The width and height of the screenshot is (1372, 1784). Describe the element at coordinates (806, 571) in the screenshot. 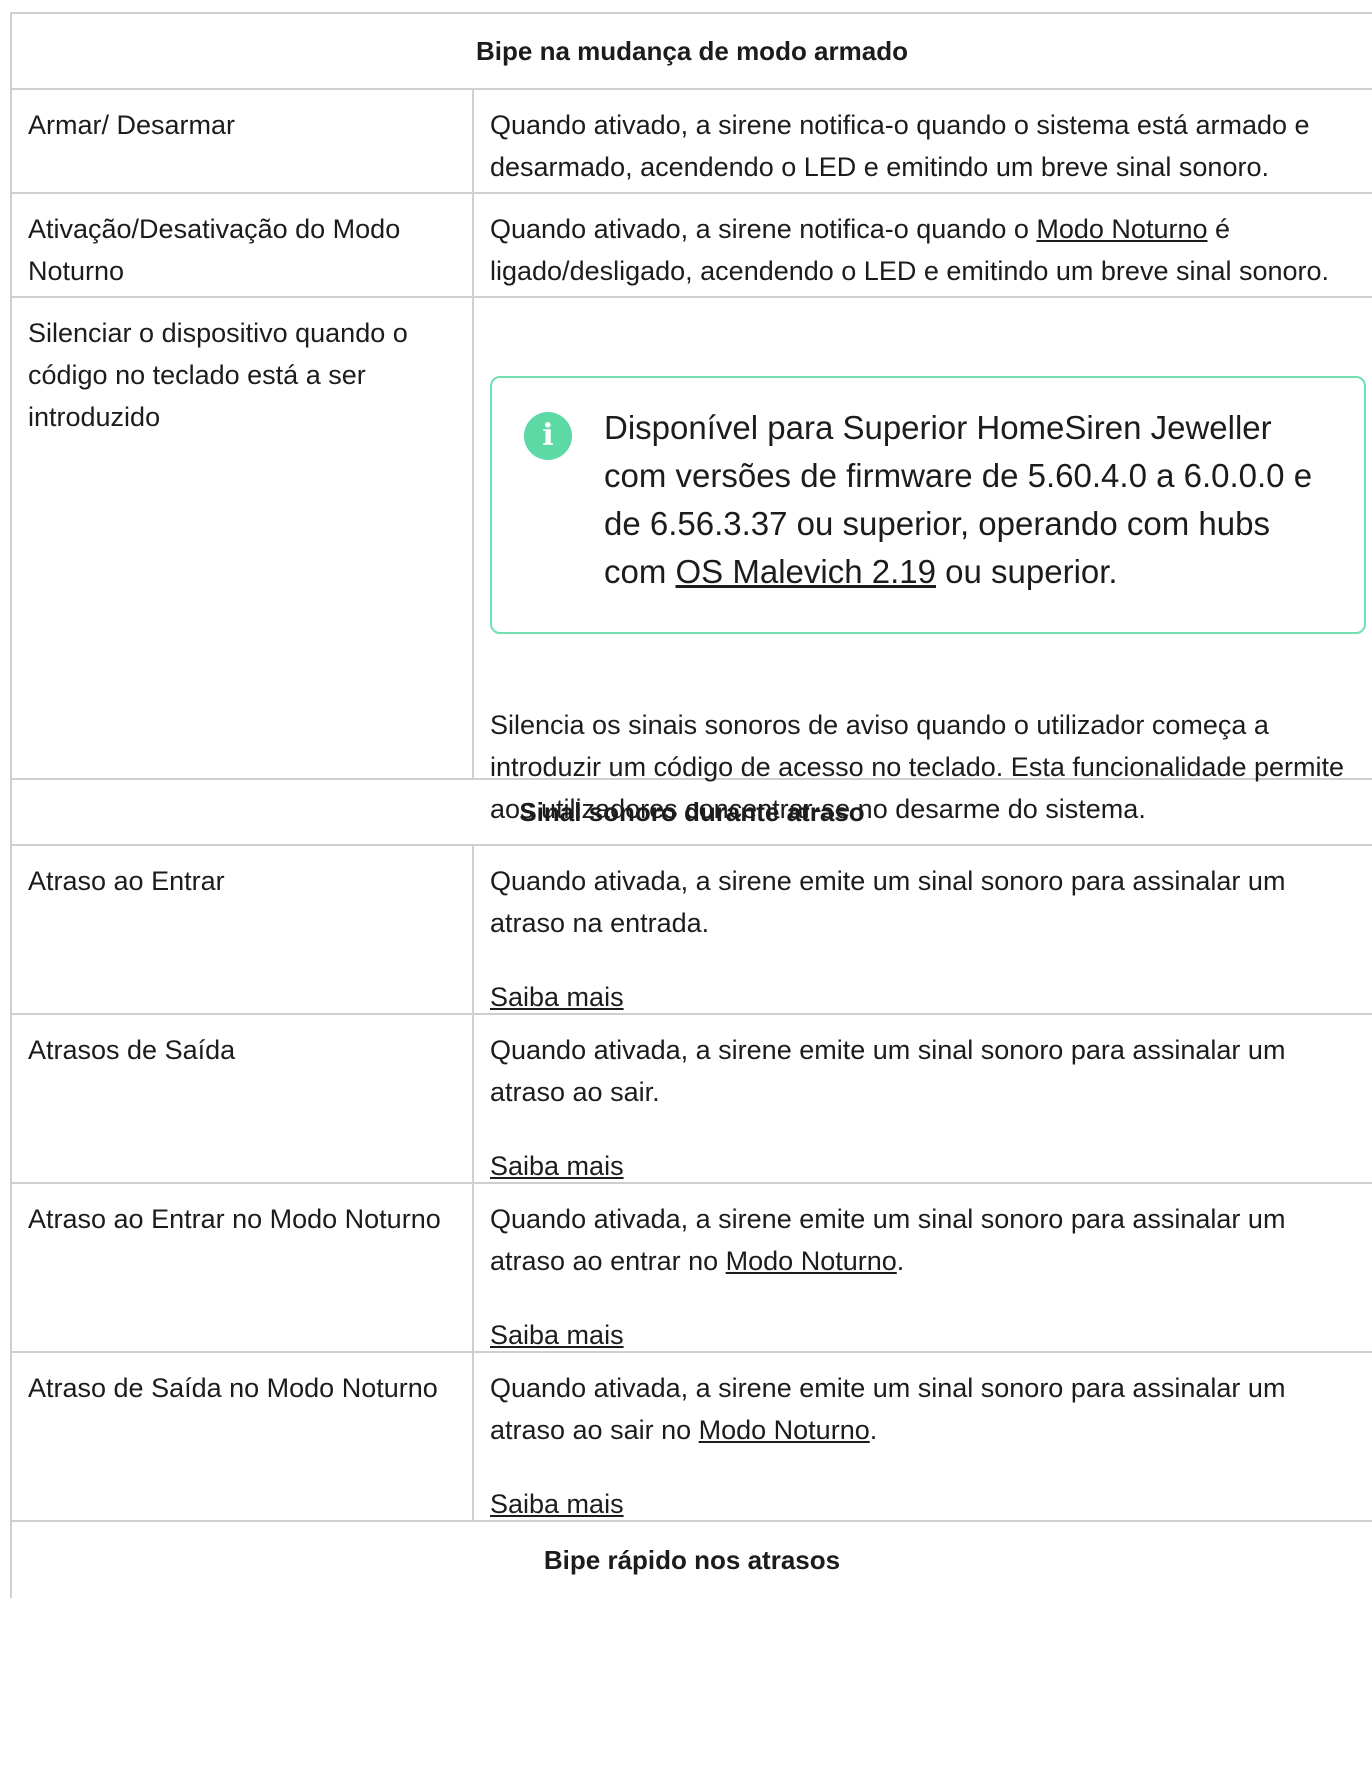

I see `os-malevich-link: OS Malevich 2.19` at that location.